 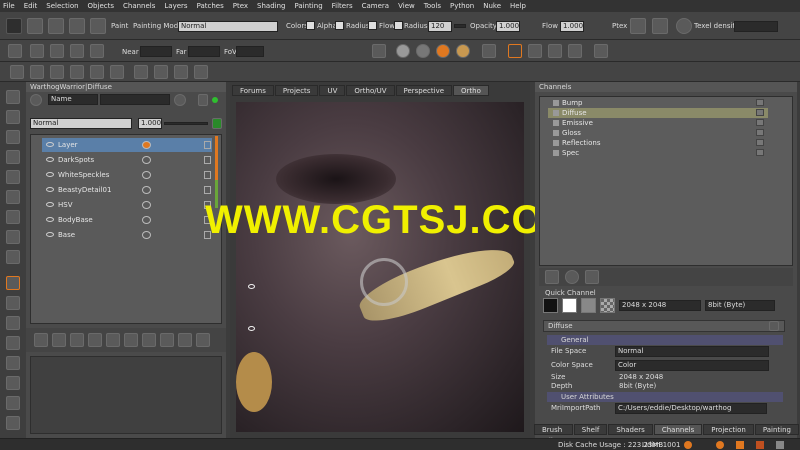 What do you see at coordinates (9, 6) in the screenshot?
I see `menu-file: File` at bounding box center [9, 6].